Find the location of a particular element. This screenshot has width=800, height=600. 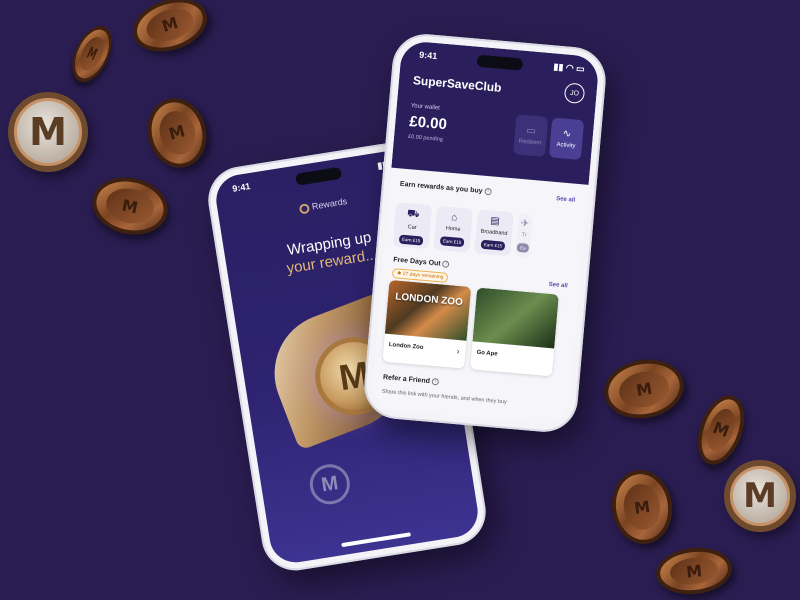

earn-title-text: Earn rewards as you buy is located at coordinates (441, 187).